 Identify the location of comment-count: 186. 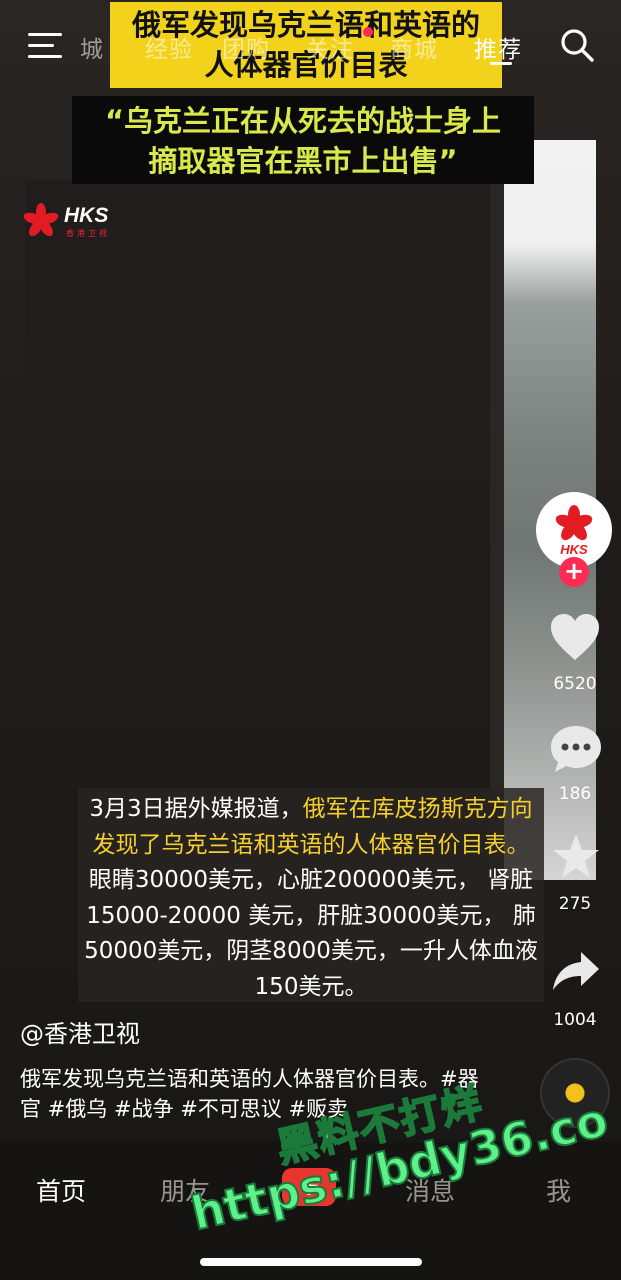
(575, 794).